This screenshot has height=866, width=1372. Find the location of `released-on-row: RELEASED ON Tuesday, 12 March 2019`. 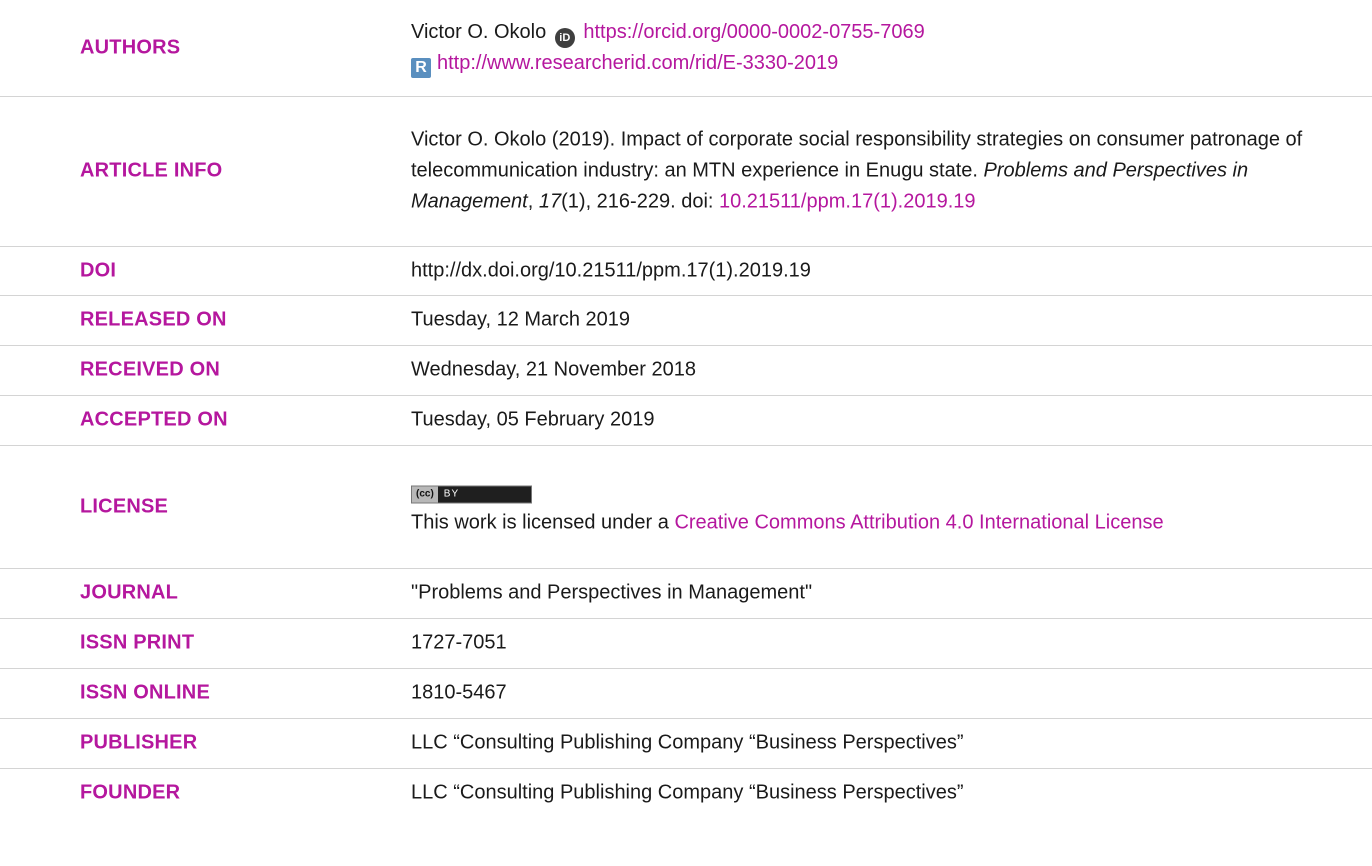

released-on-row: RELEASED ON Tuesday, 12 March 2019 is located at coordinates (686, 320).